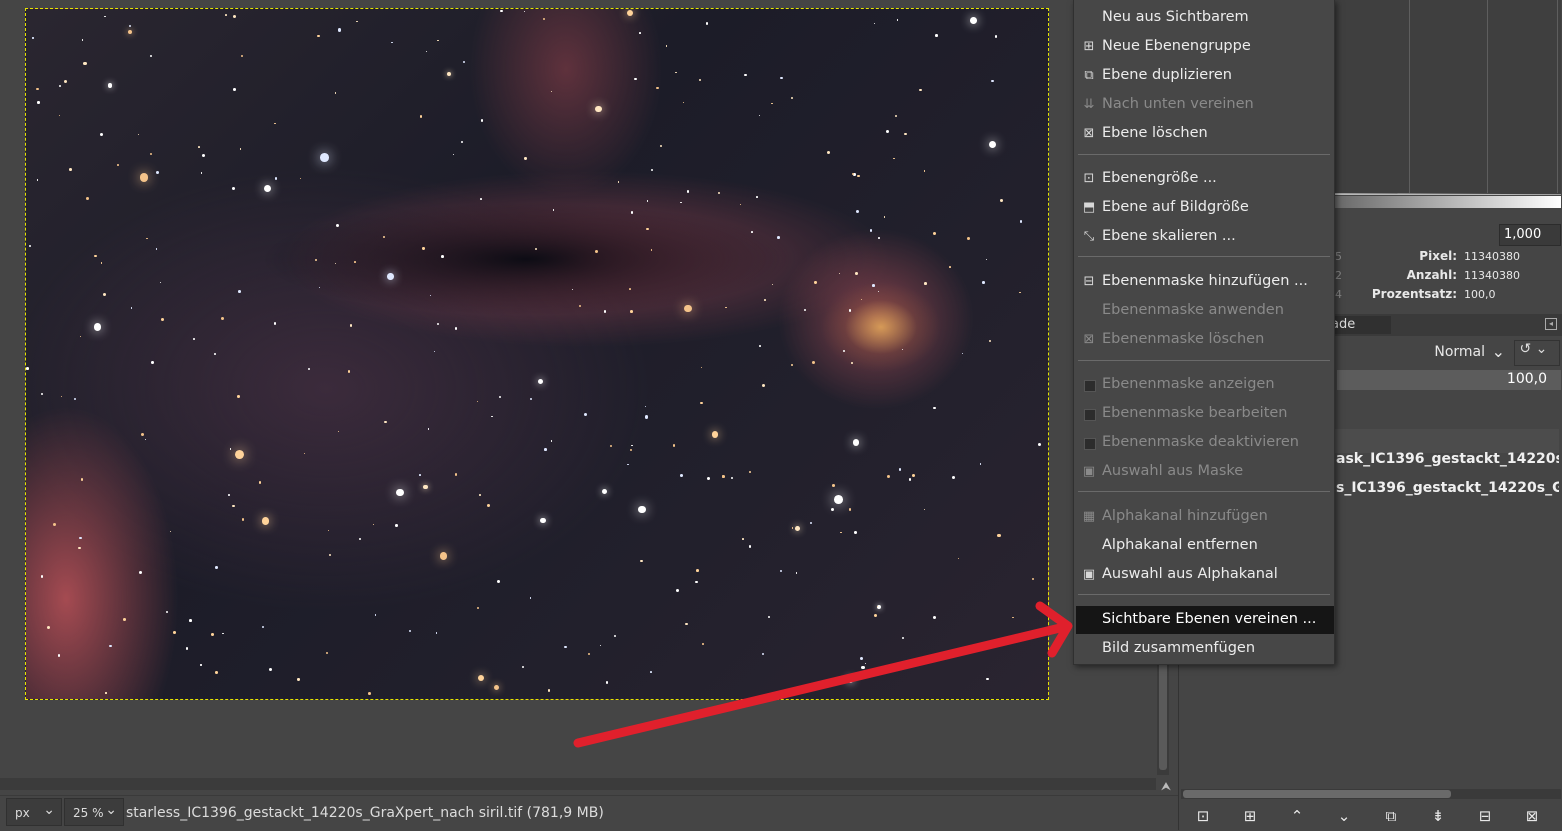 Image resolution: width=1562 pixels, height=831 pixels. Describe the element at coordinates (1361, 325) in the screenshot. I see `tab-layers: ade` at that location.